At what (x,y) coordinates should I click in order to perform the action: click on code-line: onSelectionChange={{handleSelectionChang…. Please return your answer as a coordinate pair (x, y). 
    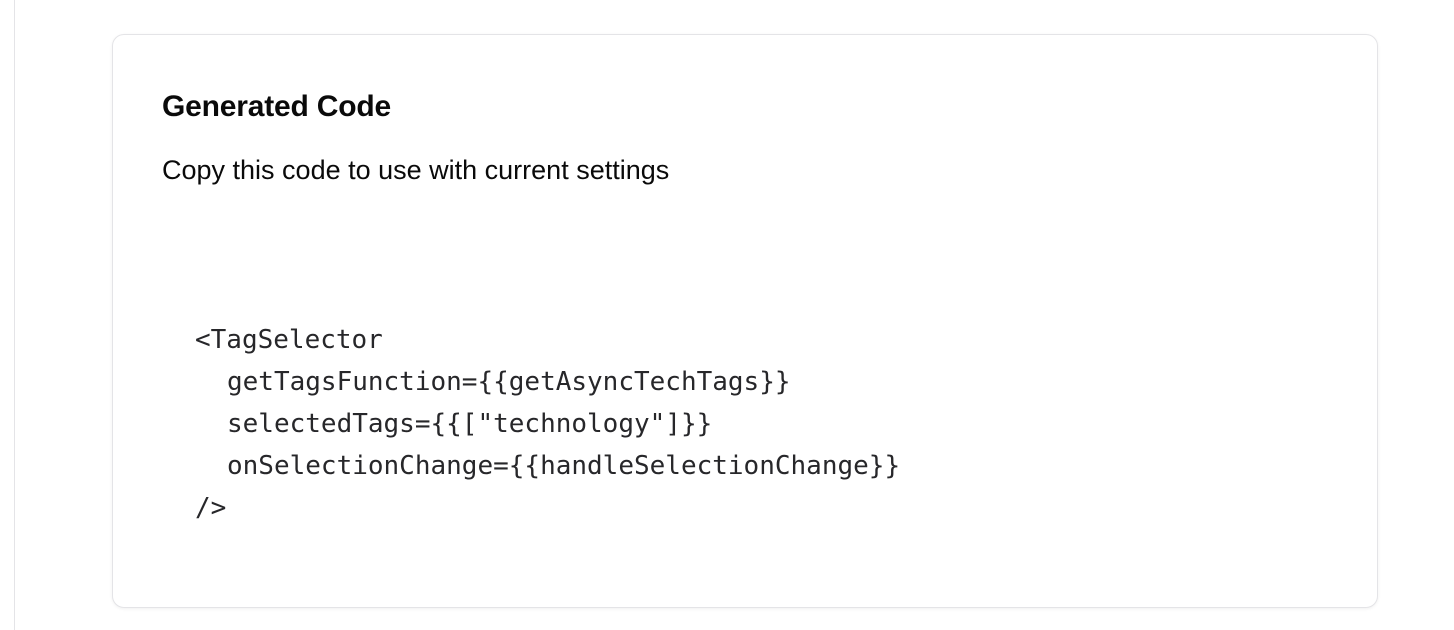
    Looking at the image, I should click on (564, 466).